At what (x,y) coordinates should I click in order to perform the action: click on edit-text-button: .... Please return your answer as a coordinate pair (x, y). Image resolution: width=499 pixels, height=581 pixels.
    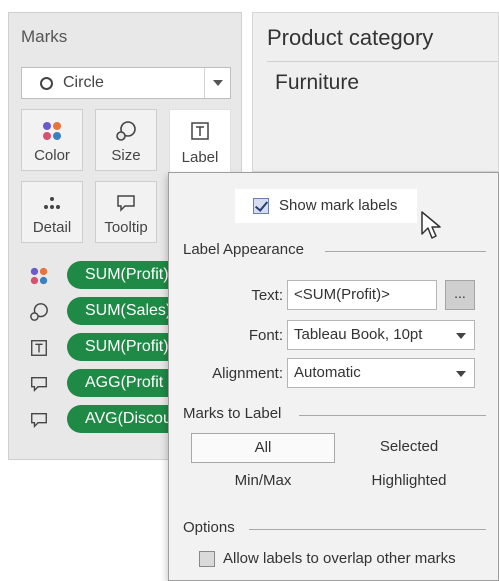
    Looking at the image, I should click on (460, 295).